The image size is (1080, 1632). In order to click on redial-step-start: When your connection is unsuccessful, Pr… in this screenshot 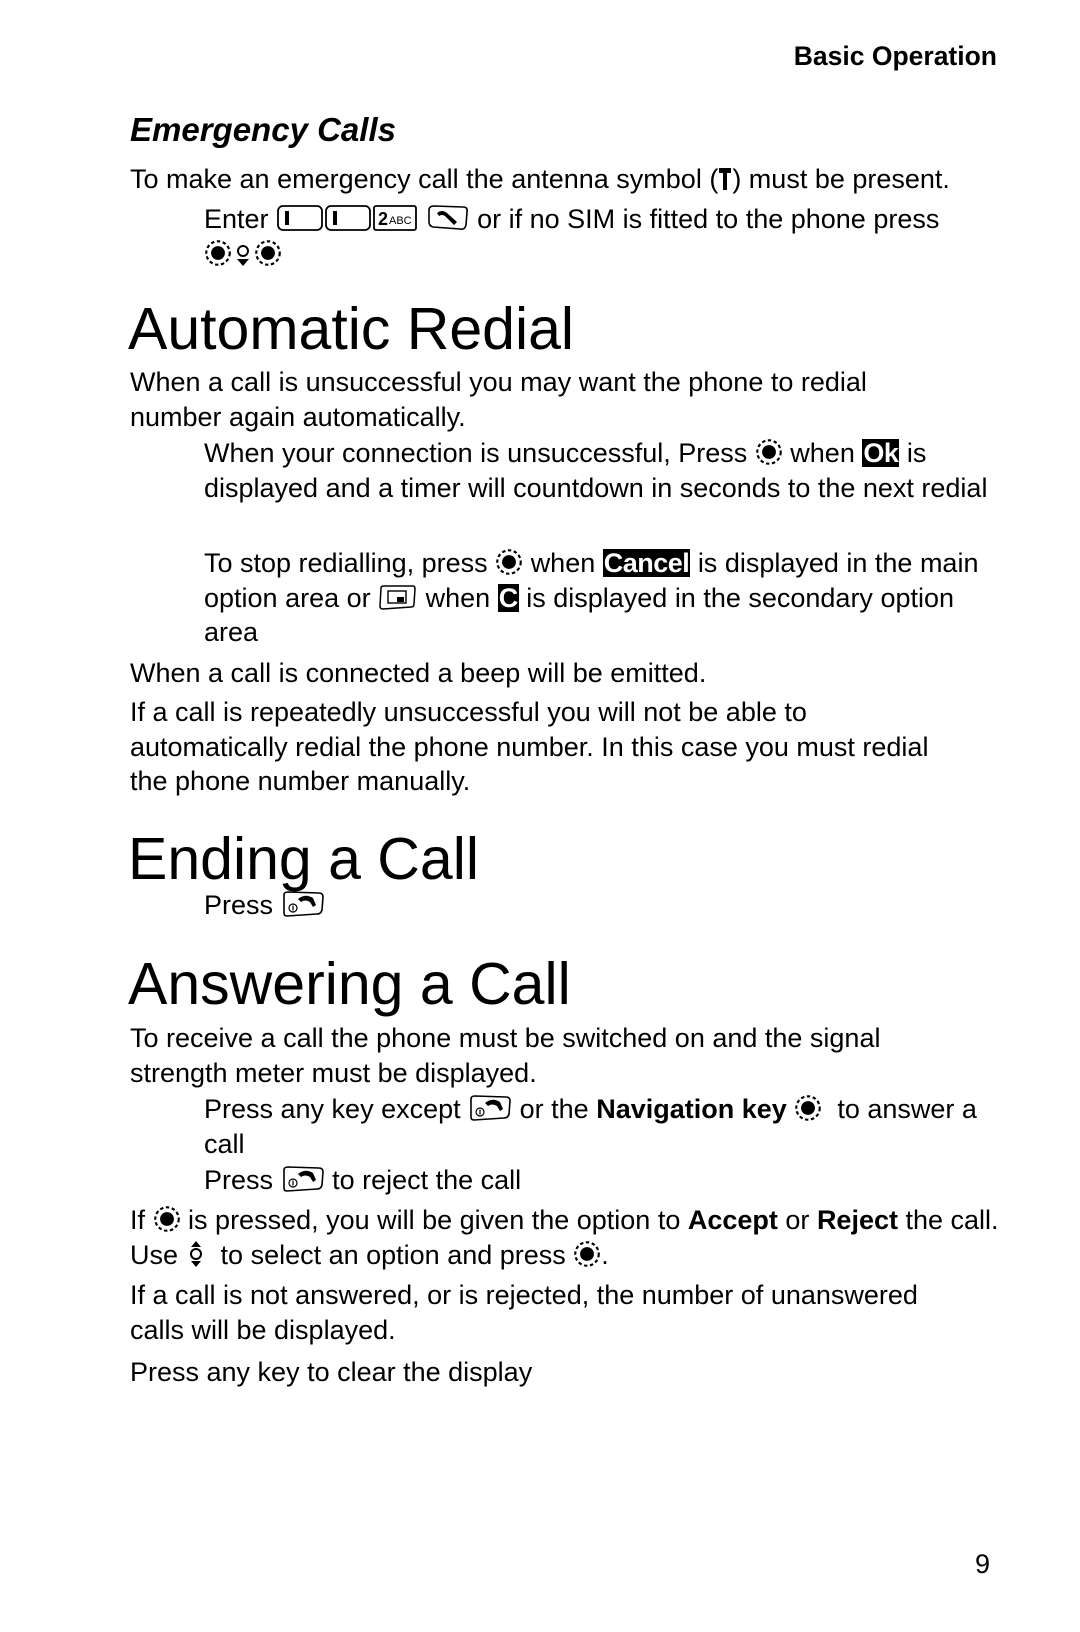, I will do `click(604, 470)`.